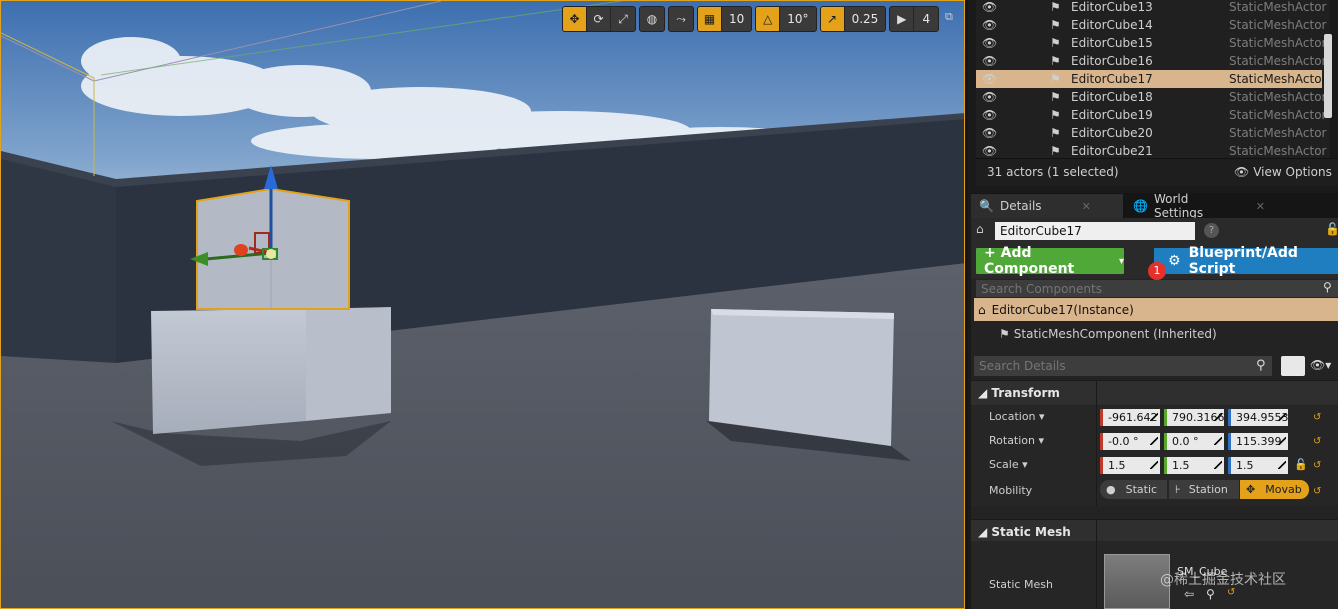  I want to click on globe-icon: 🌐, so click(1140, 206).